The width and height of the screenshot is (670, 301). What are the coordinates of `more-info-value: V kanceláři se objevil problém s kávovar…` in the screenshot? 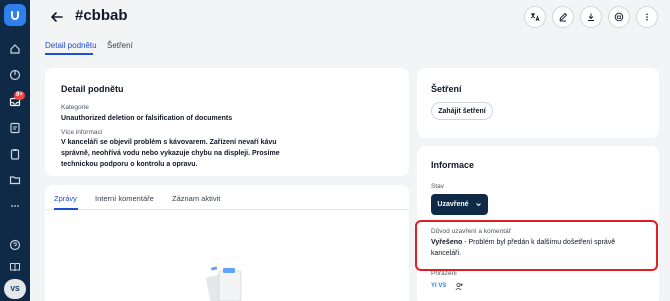 It's located at (170, 153).